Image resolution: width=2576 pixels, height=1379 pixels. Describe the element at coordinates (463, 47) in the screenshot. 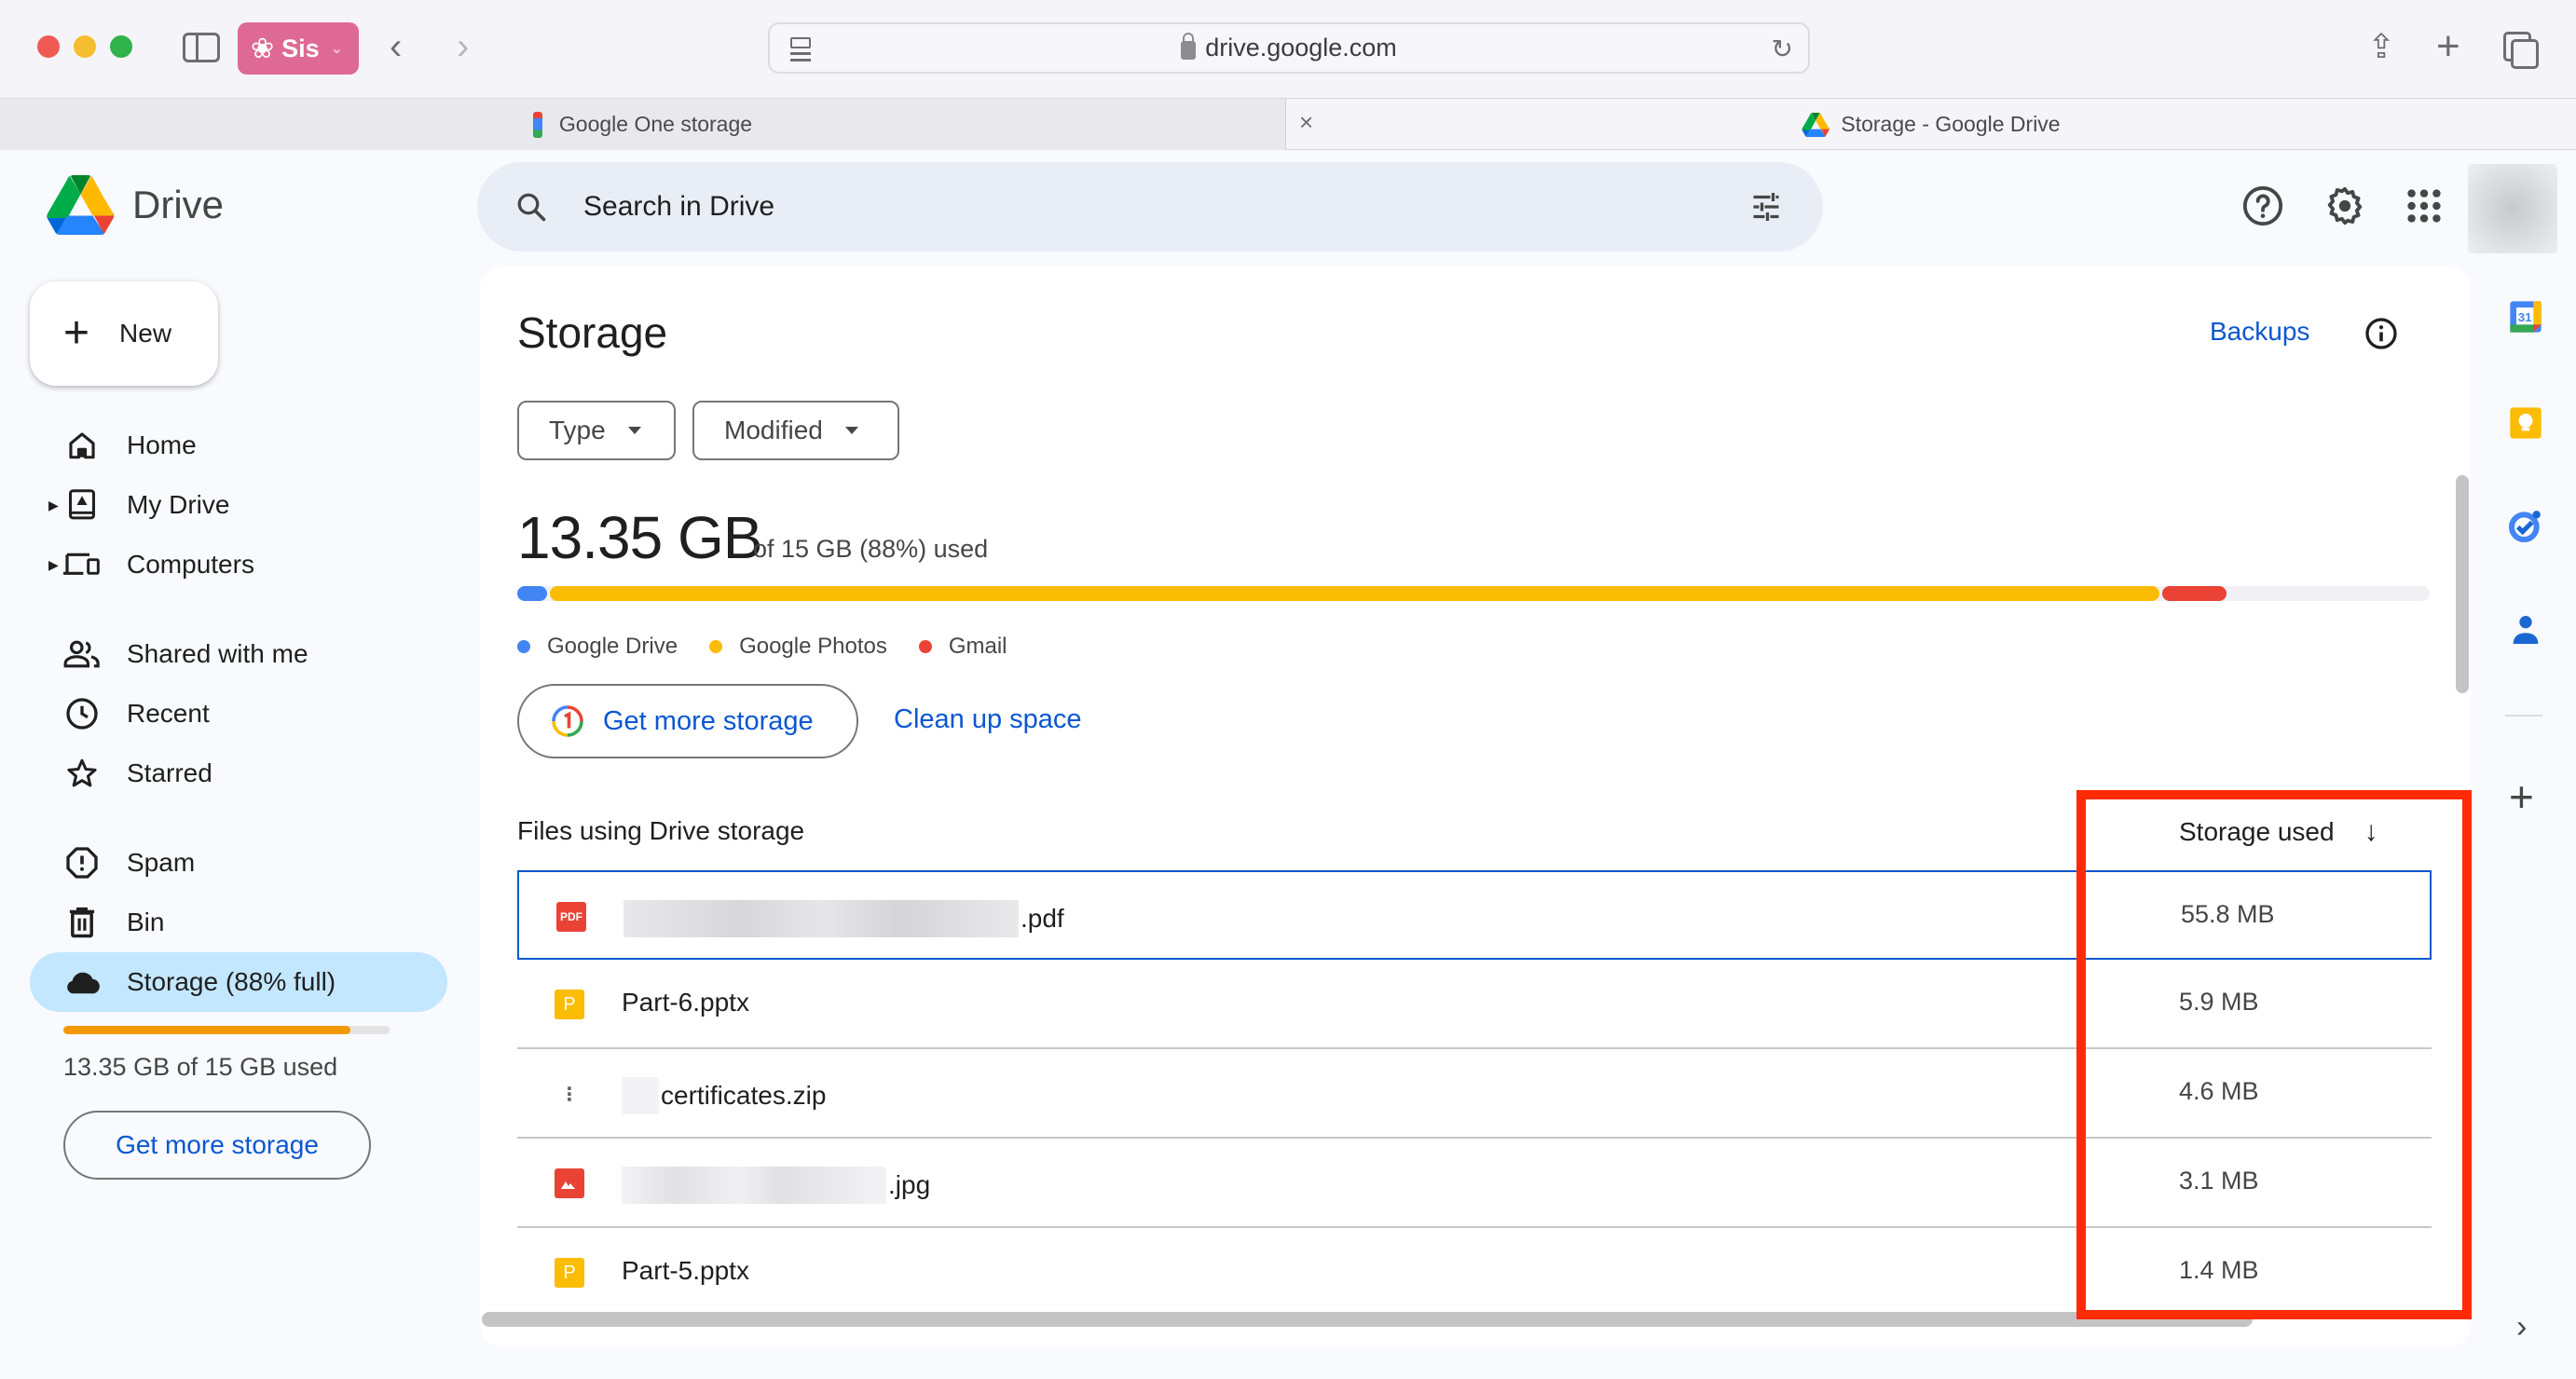

I see `forward-button: ›` at that location.